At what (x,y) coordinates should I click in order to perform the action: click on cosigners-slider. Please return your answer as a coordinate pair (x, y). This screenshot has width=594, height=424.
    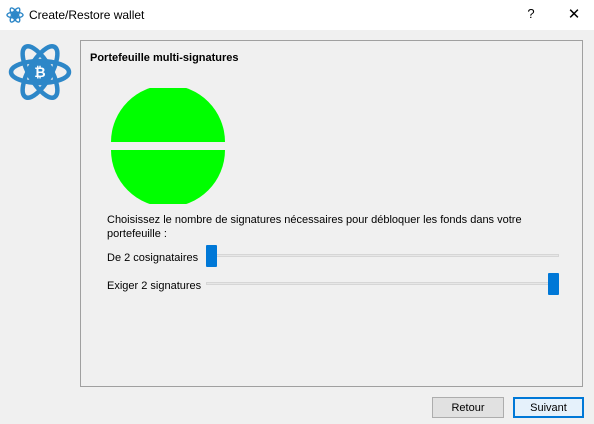
    Looking at the image, I should click on (382, 256).